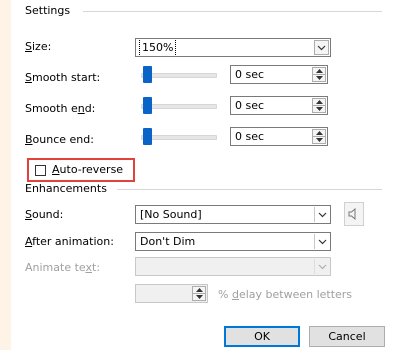  I want to click on bounce-end-label: Bounce end:, so click(59, 139).